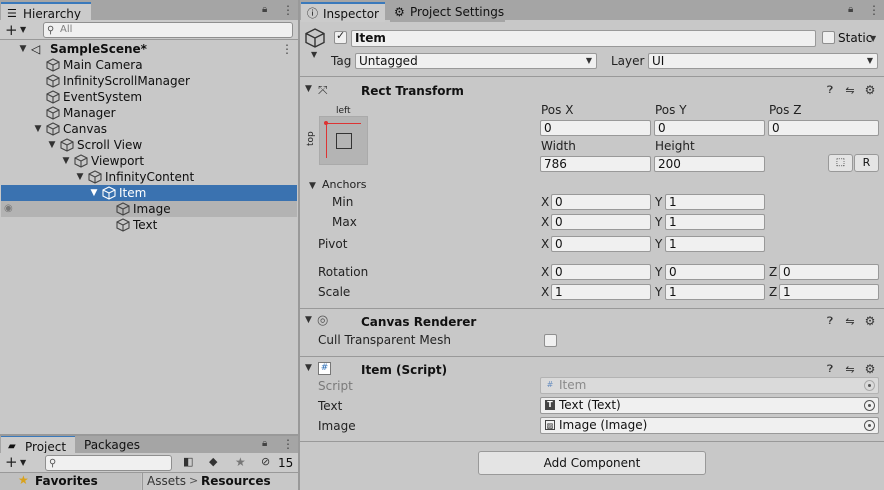 Image resolution: width=884 pixels, height=490 pixels. I want to click on filter-by-label-icon: ◆, so click(213, 461).